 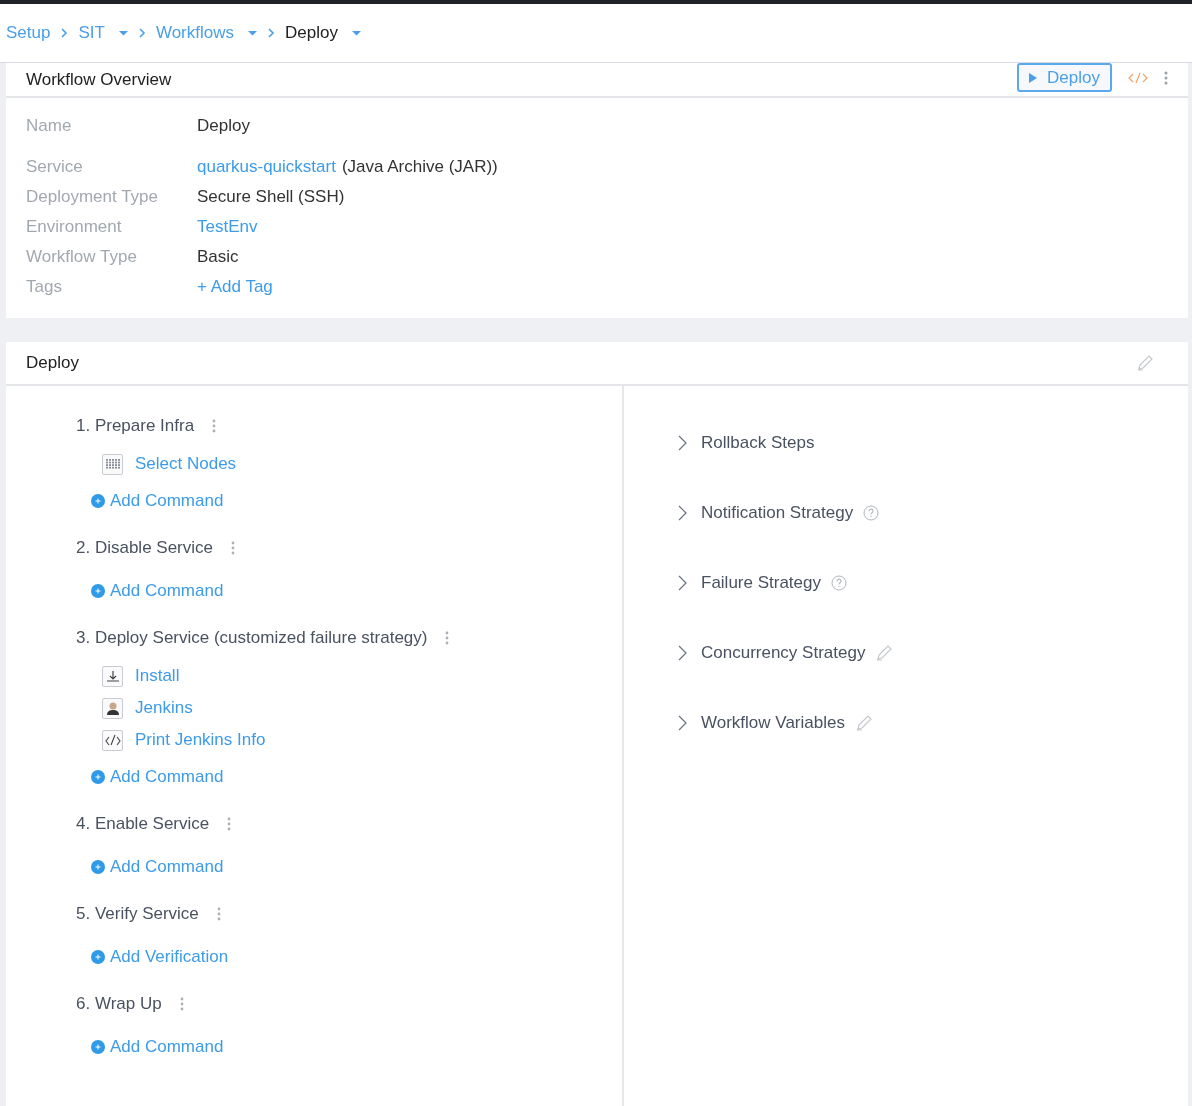 I want to click on section-toggle: Workflow Variables, so click(x=773, y=723).